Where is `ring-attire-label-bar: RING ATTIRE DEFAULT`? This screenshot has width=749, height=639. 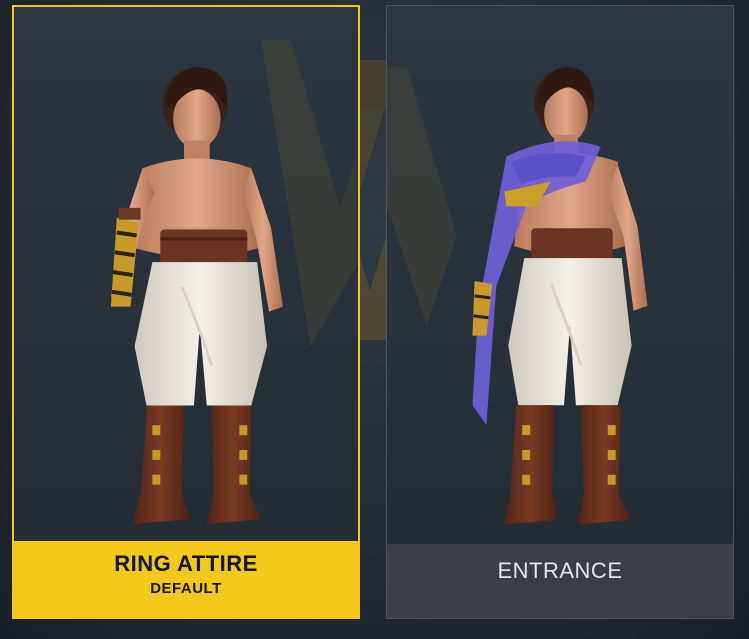 ring-attire-label-bar: RING ATTIRE DEFAULT is located at coordinates (186, 579).